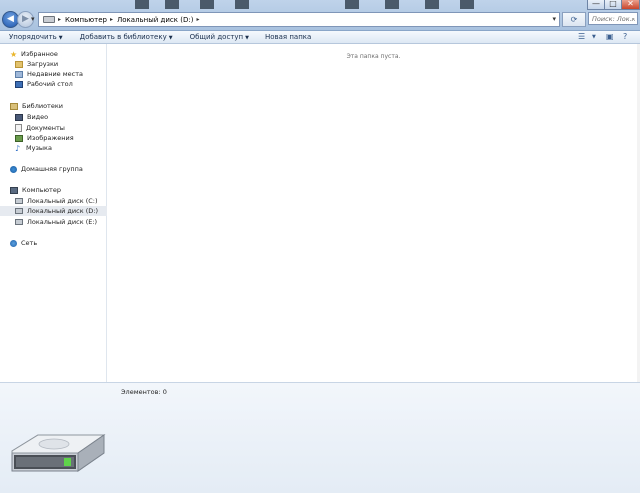  I want to click on help-icon: ?, so click(625, 37).